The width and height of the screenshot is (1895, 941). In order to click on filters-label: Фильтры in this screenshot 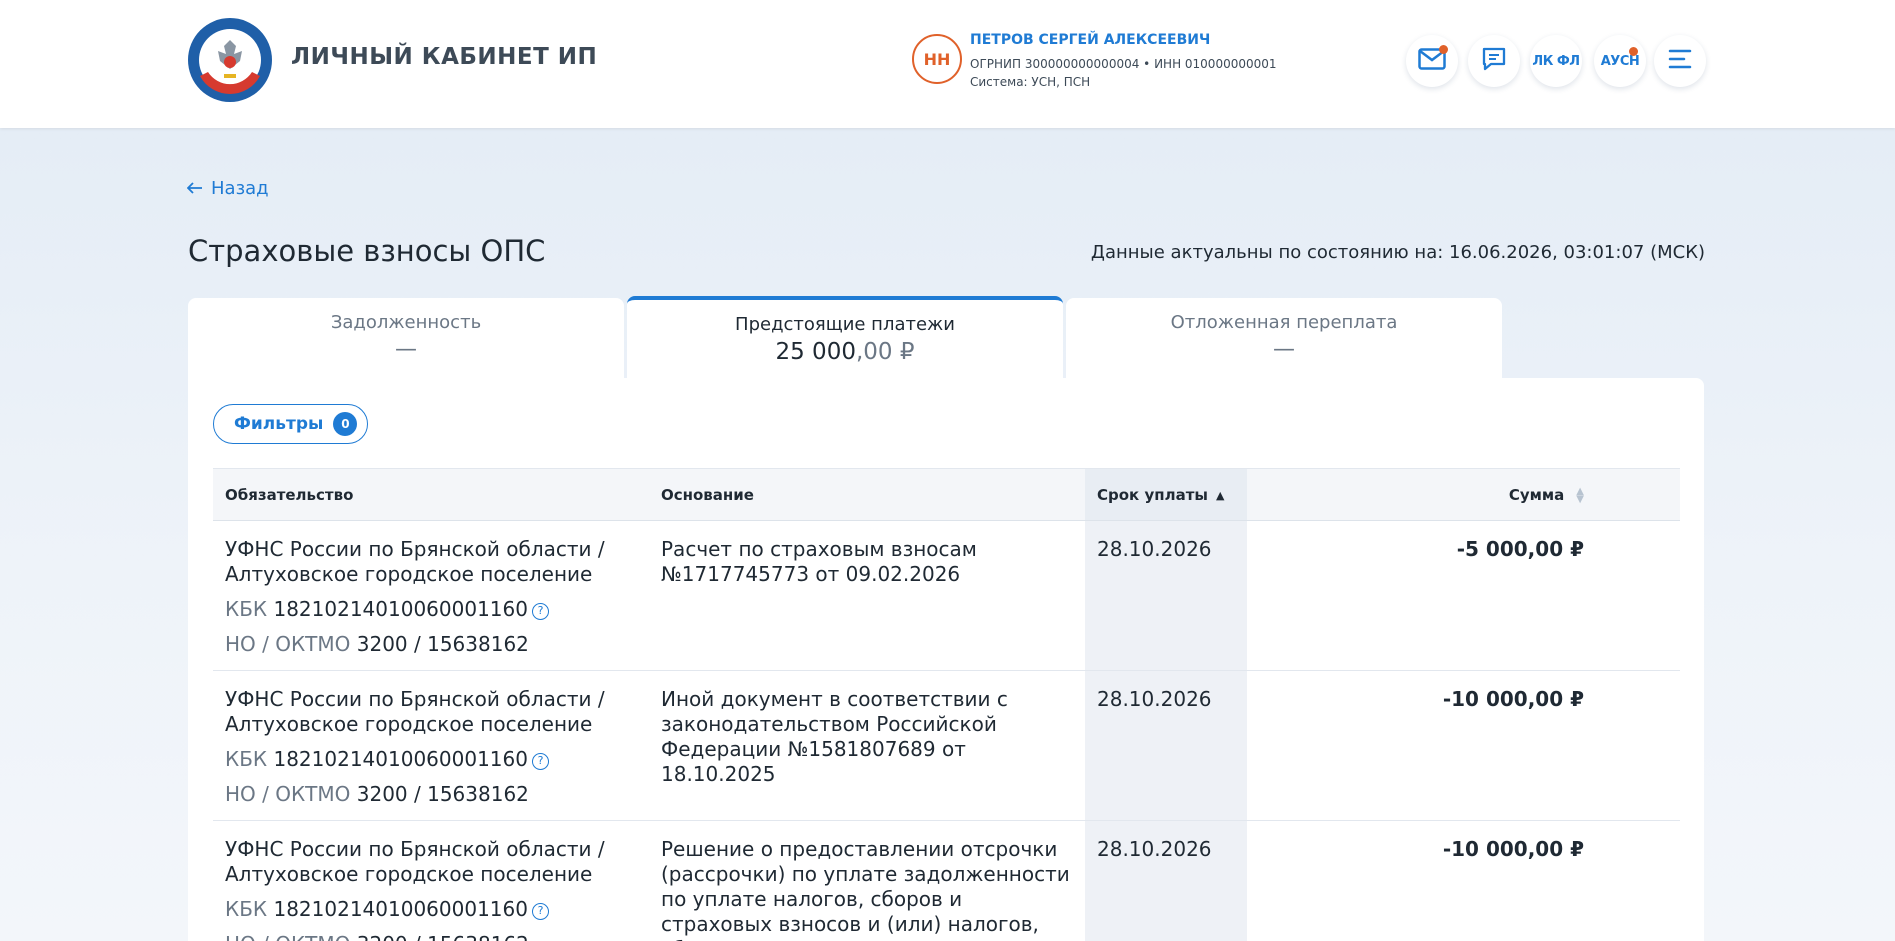, I will do `click(279, 424)`.